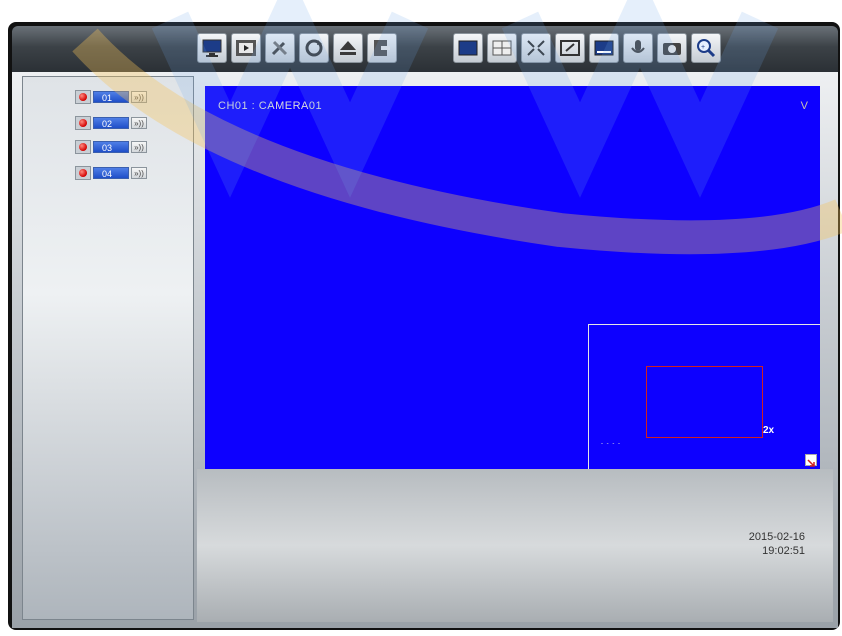 Image resolution: width=842 pixels, height=636 pixels. Describe the element at coordinates (604, 48) in the screenshot. I see `screen-icon` at that location.